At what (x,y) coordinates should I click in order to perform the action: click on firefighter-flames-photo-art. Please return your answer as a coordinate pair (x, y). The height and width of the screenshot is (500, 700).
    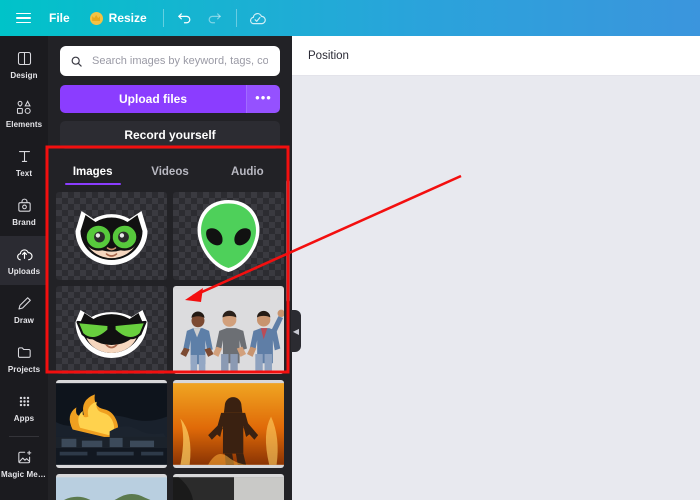
    Looking at the image, I should click on (228, 424).